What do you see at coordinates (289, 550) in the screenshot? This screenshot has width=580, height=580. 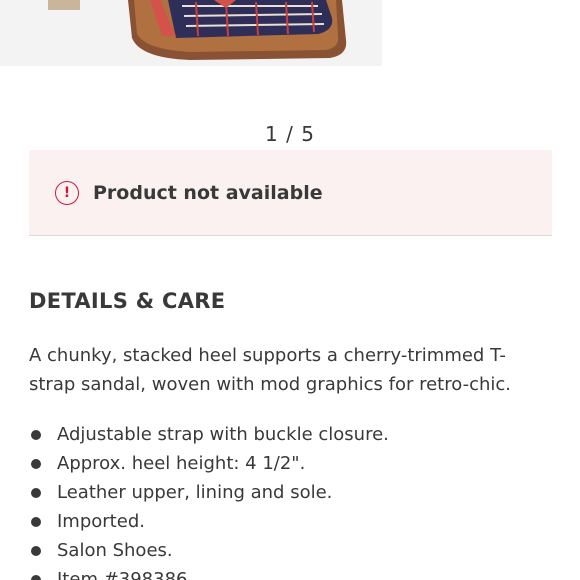 I see `list-item: Salon Shoes.` at bounding box center [289, 550].